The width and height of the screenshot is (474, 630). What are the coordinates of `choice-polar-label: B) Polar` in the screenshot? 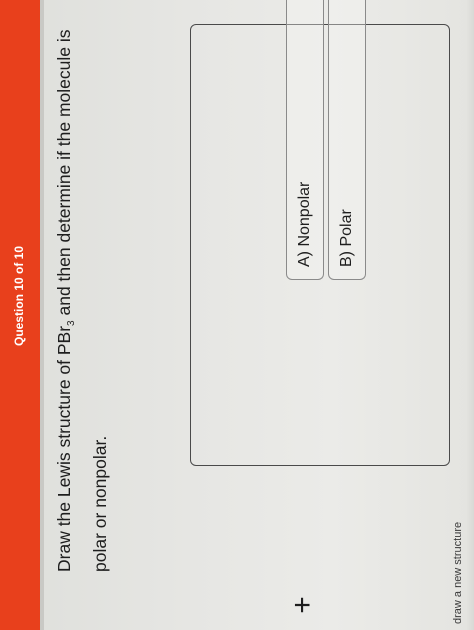 It's located at (346, 238).